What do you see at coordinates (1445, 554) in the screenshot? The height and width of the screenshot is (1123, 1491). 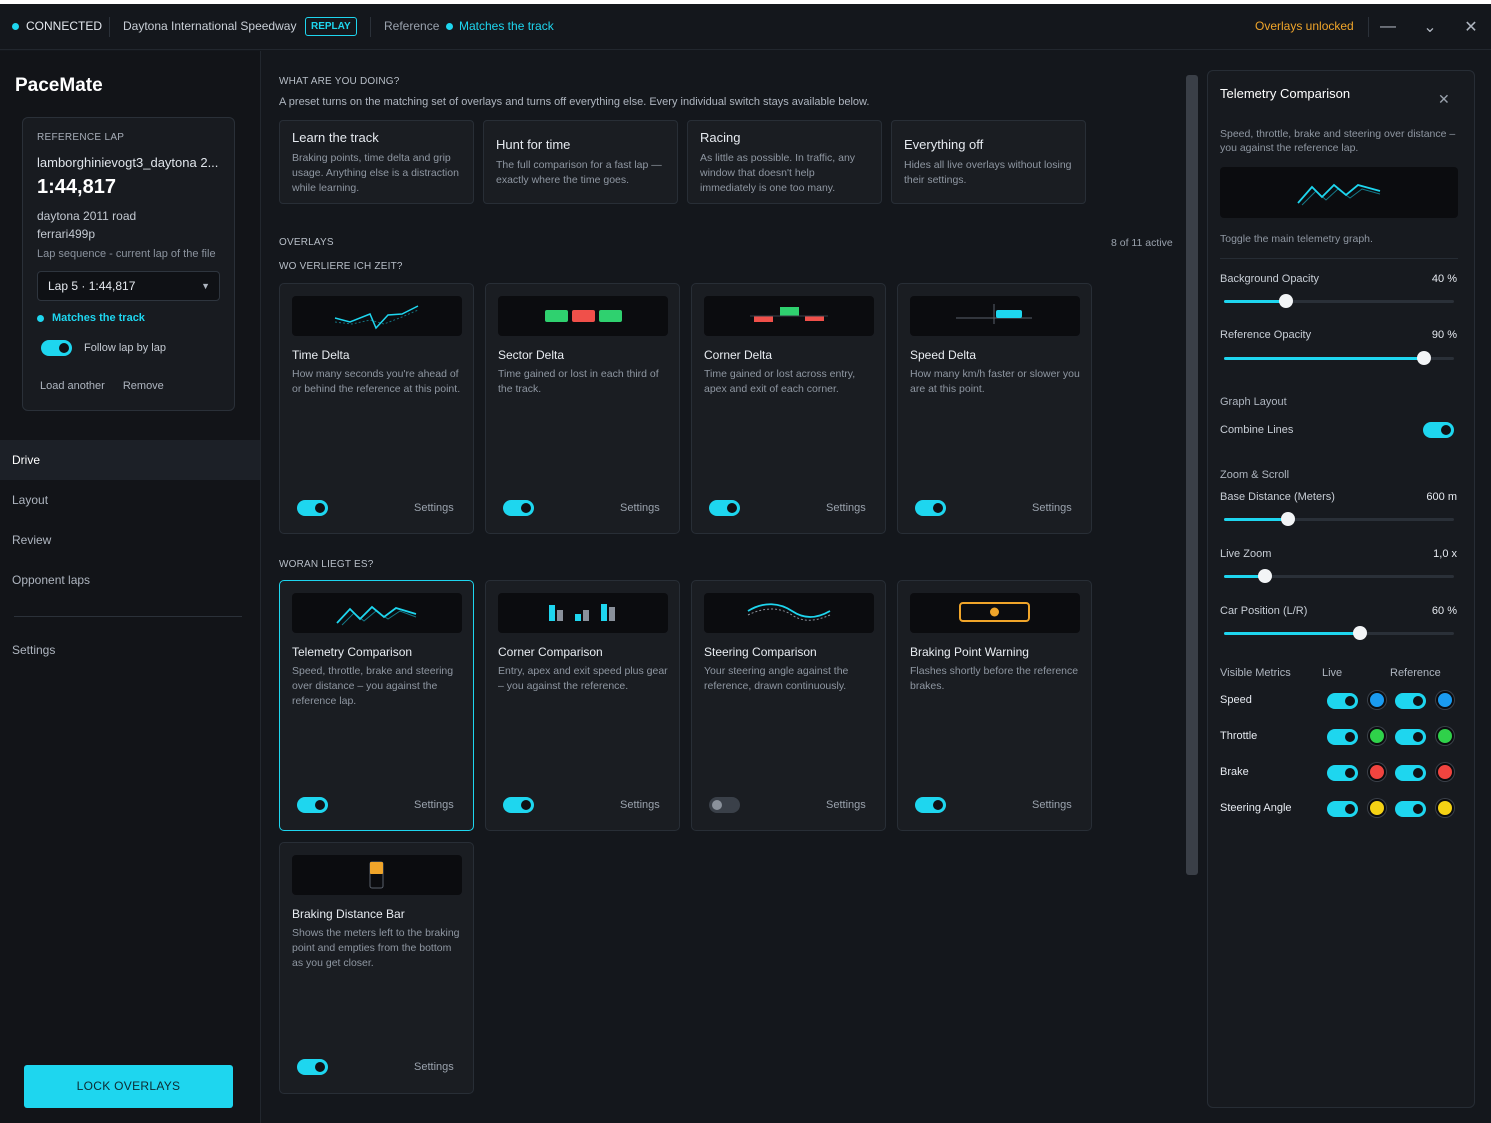 I see `live-zoom-value: 1,0 x` at bounding box center [1445, 554].